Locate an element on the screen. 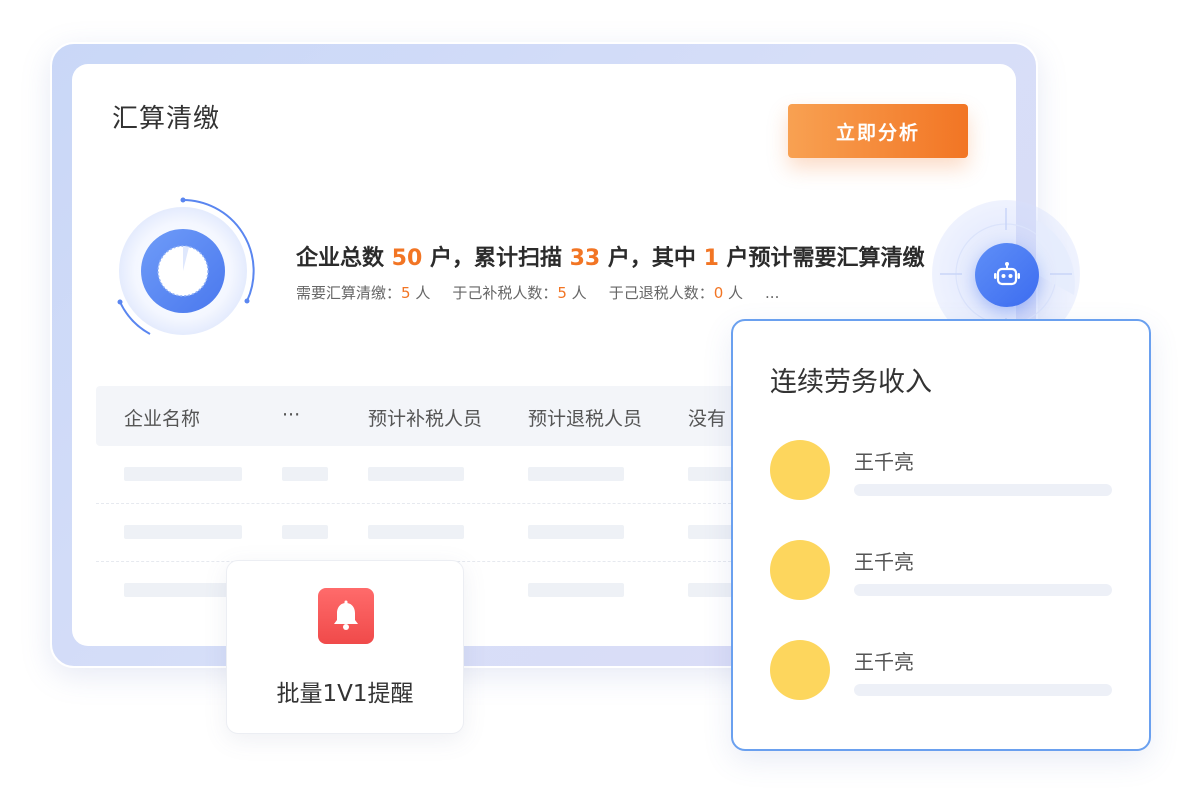 The image size is (1200, 810). analyze-button: 立即分析 is located at coordinates (878, 131).